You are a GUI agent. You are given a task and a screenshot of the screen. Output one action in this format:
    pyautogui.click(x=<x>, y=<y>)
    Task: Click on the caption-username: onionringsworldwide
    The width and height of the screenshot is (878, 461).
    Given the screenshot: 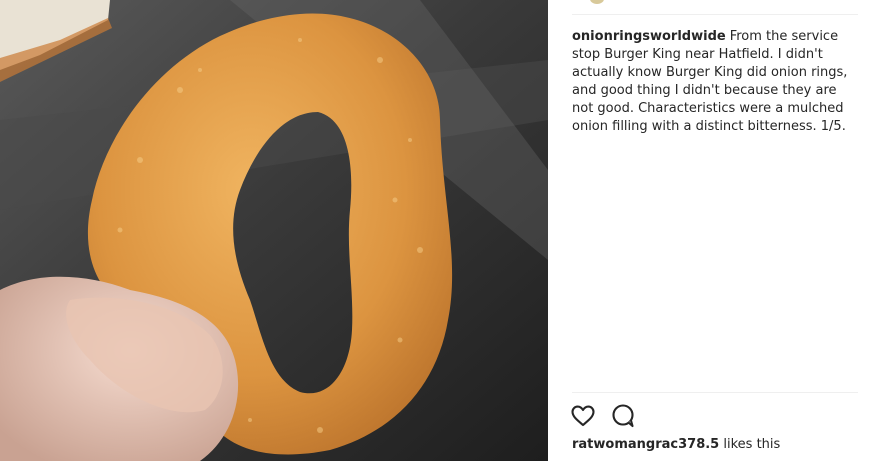 What is the action you would take?
    pyautogui.click(x=649, y=36)
    